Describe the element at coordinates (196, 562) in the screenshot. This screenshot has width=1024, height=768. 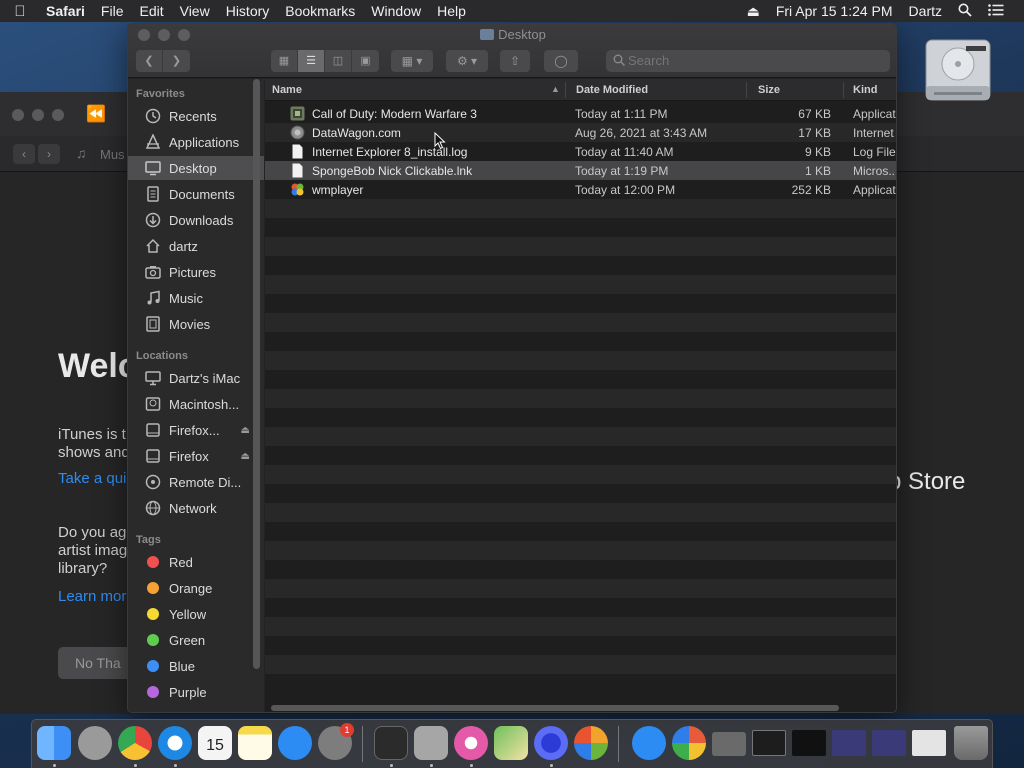
I see `sidebar-tag-red: Red` at that location.